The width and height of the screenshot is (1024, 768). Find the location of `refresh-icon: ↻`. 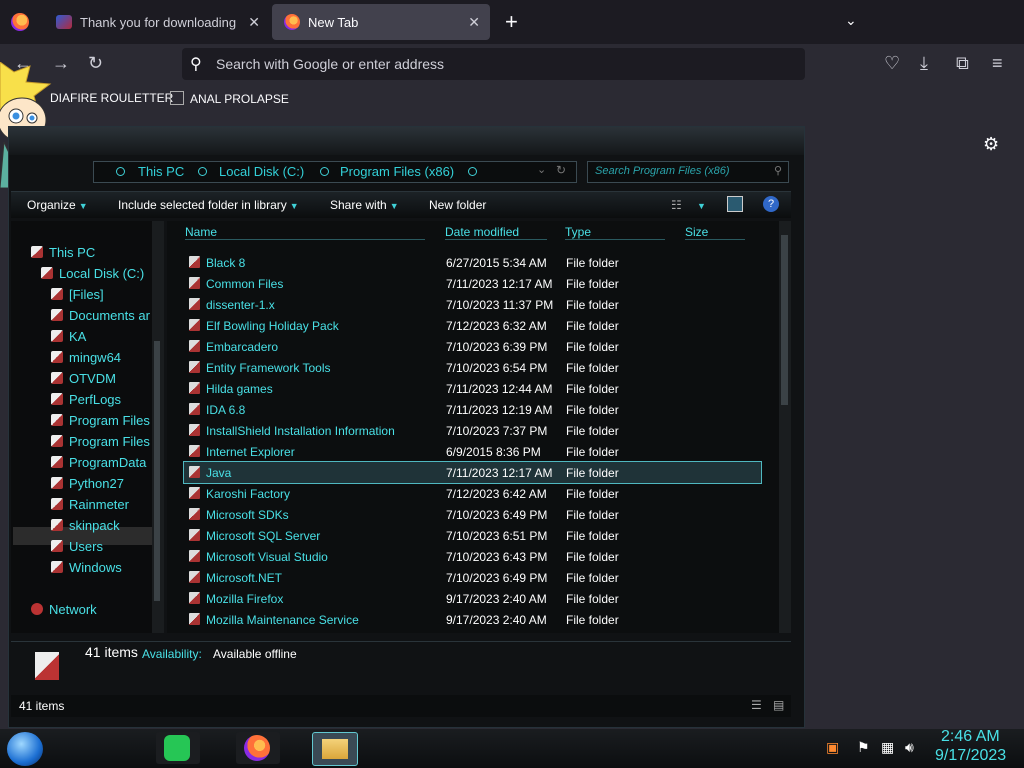

refresh-icon: ↻ is located at coordinates (561, 170).